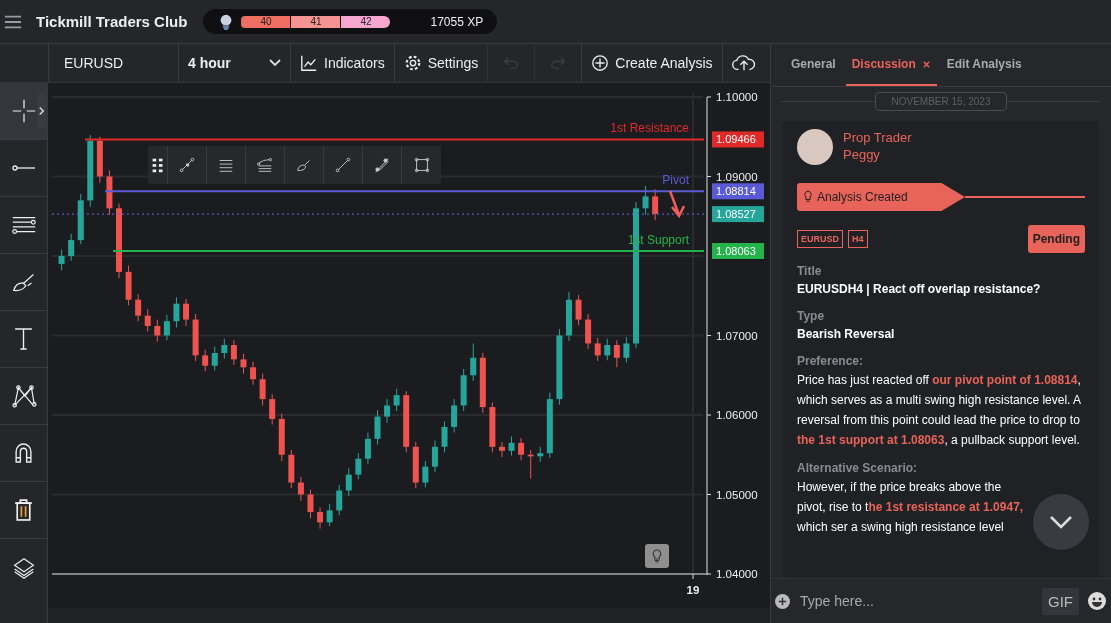 This screenshot has height=623, width=1111. Describe the element at coordinates (1060, 601) in the screenshot. I see `gif-button: GIF` at that location.